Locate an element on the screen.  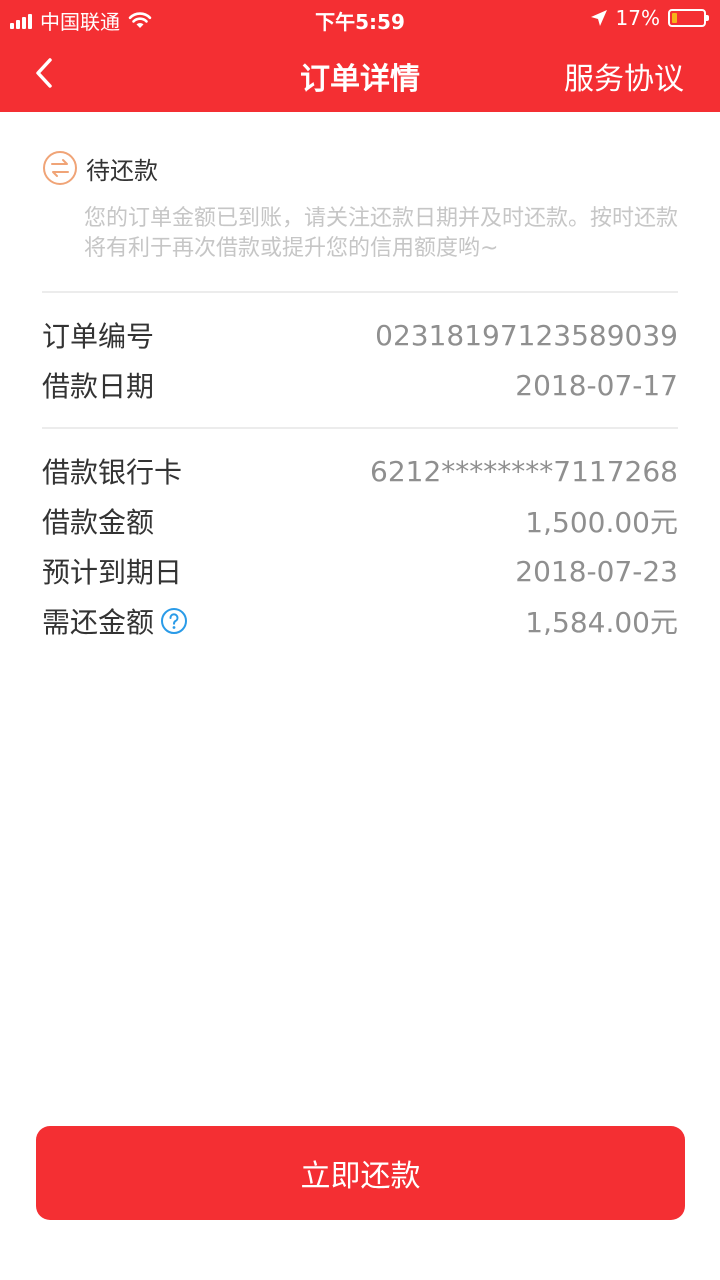
repay-amount-label: 需还金额 is located at coordinates (98, 622).